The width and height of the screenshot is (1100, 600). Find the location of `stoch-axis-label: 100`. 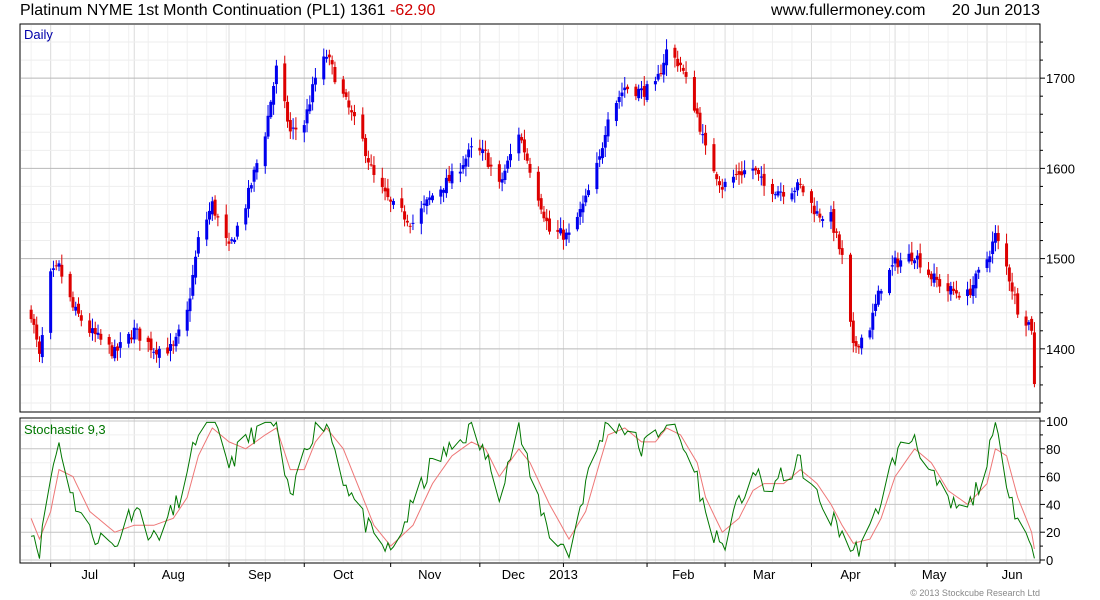

stoch-axis-label: 100 is located at coordinates (1057, 421).